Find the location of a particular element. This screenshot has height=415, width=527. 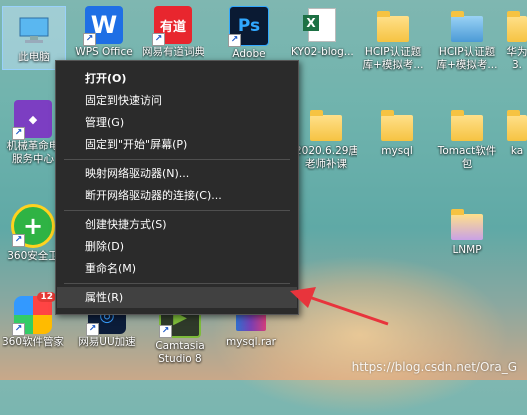

watermark: https://blog.csdn.net/Ora_G is located at coordinates (434, 367).